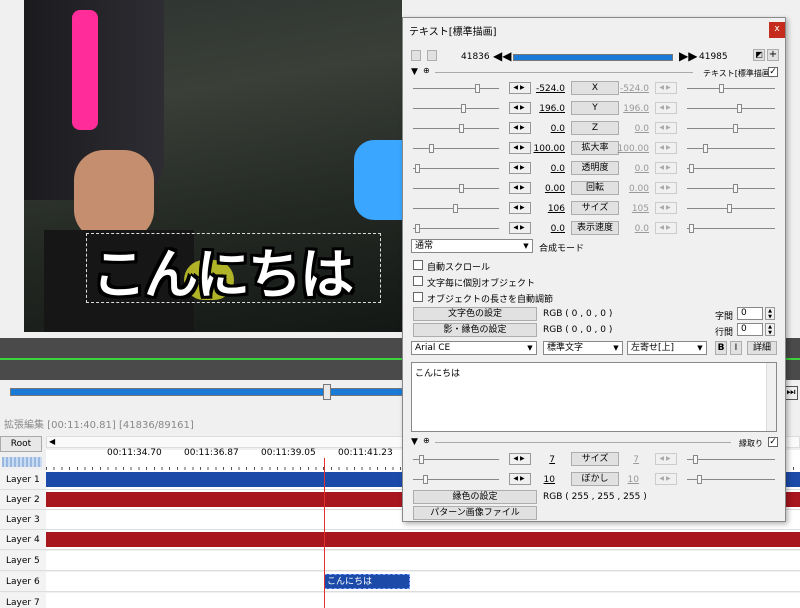 This screenshot has height=608, width=800. What do you see at coordinates (52, 441) in the screenshot?
I see `scroll-left-icon: ◀` at bounding box center [52, 441].